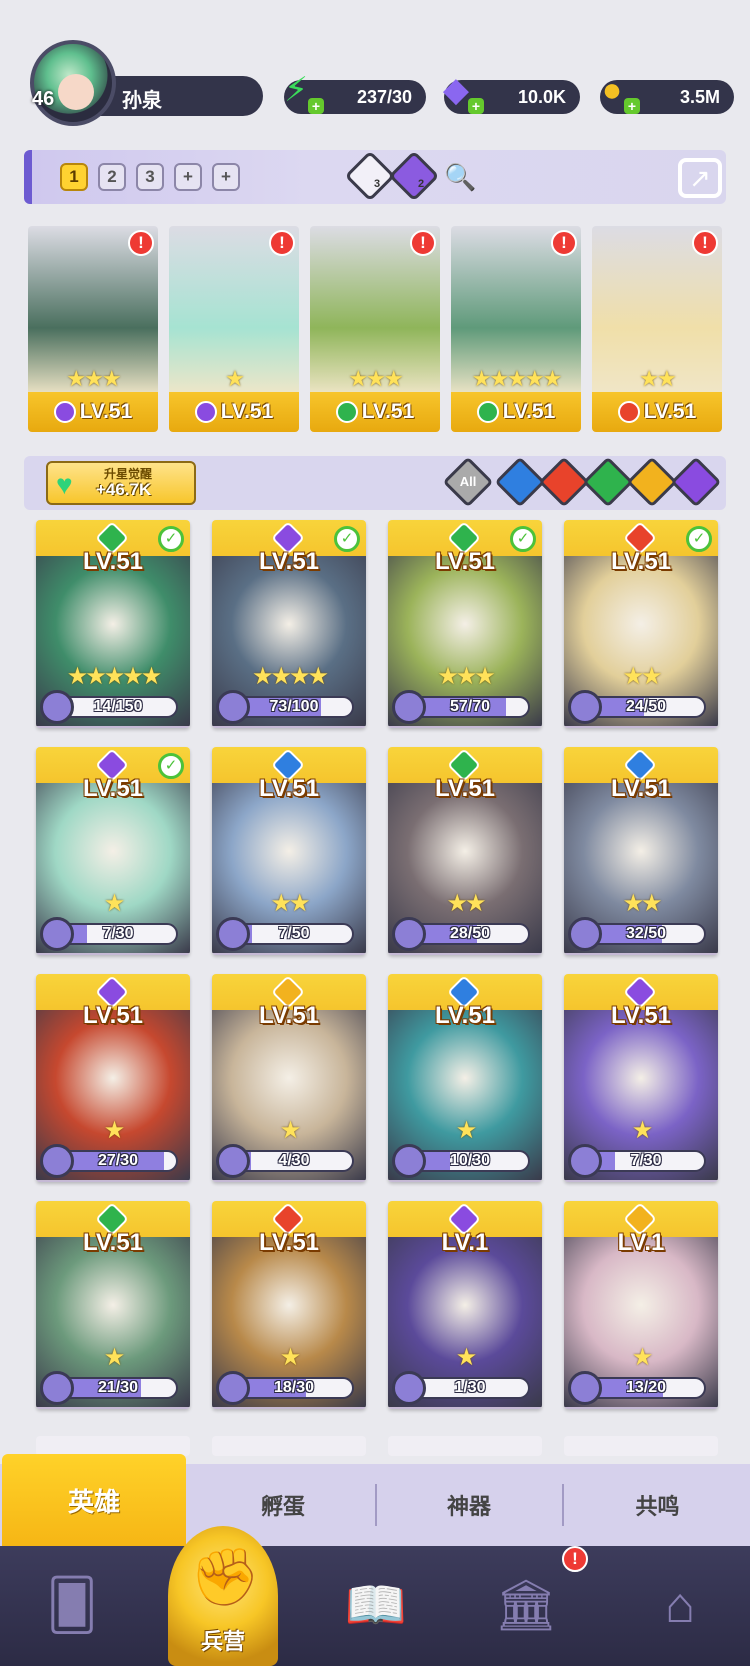 The width and height of the screenshot is (750, 1666). I want to click on shard-progress-text: 57/70, so click(470, 706).